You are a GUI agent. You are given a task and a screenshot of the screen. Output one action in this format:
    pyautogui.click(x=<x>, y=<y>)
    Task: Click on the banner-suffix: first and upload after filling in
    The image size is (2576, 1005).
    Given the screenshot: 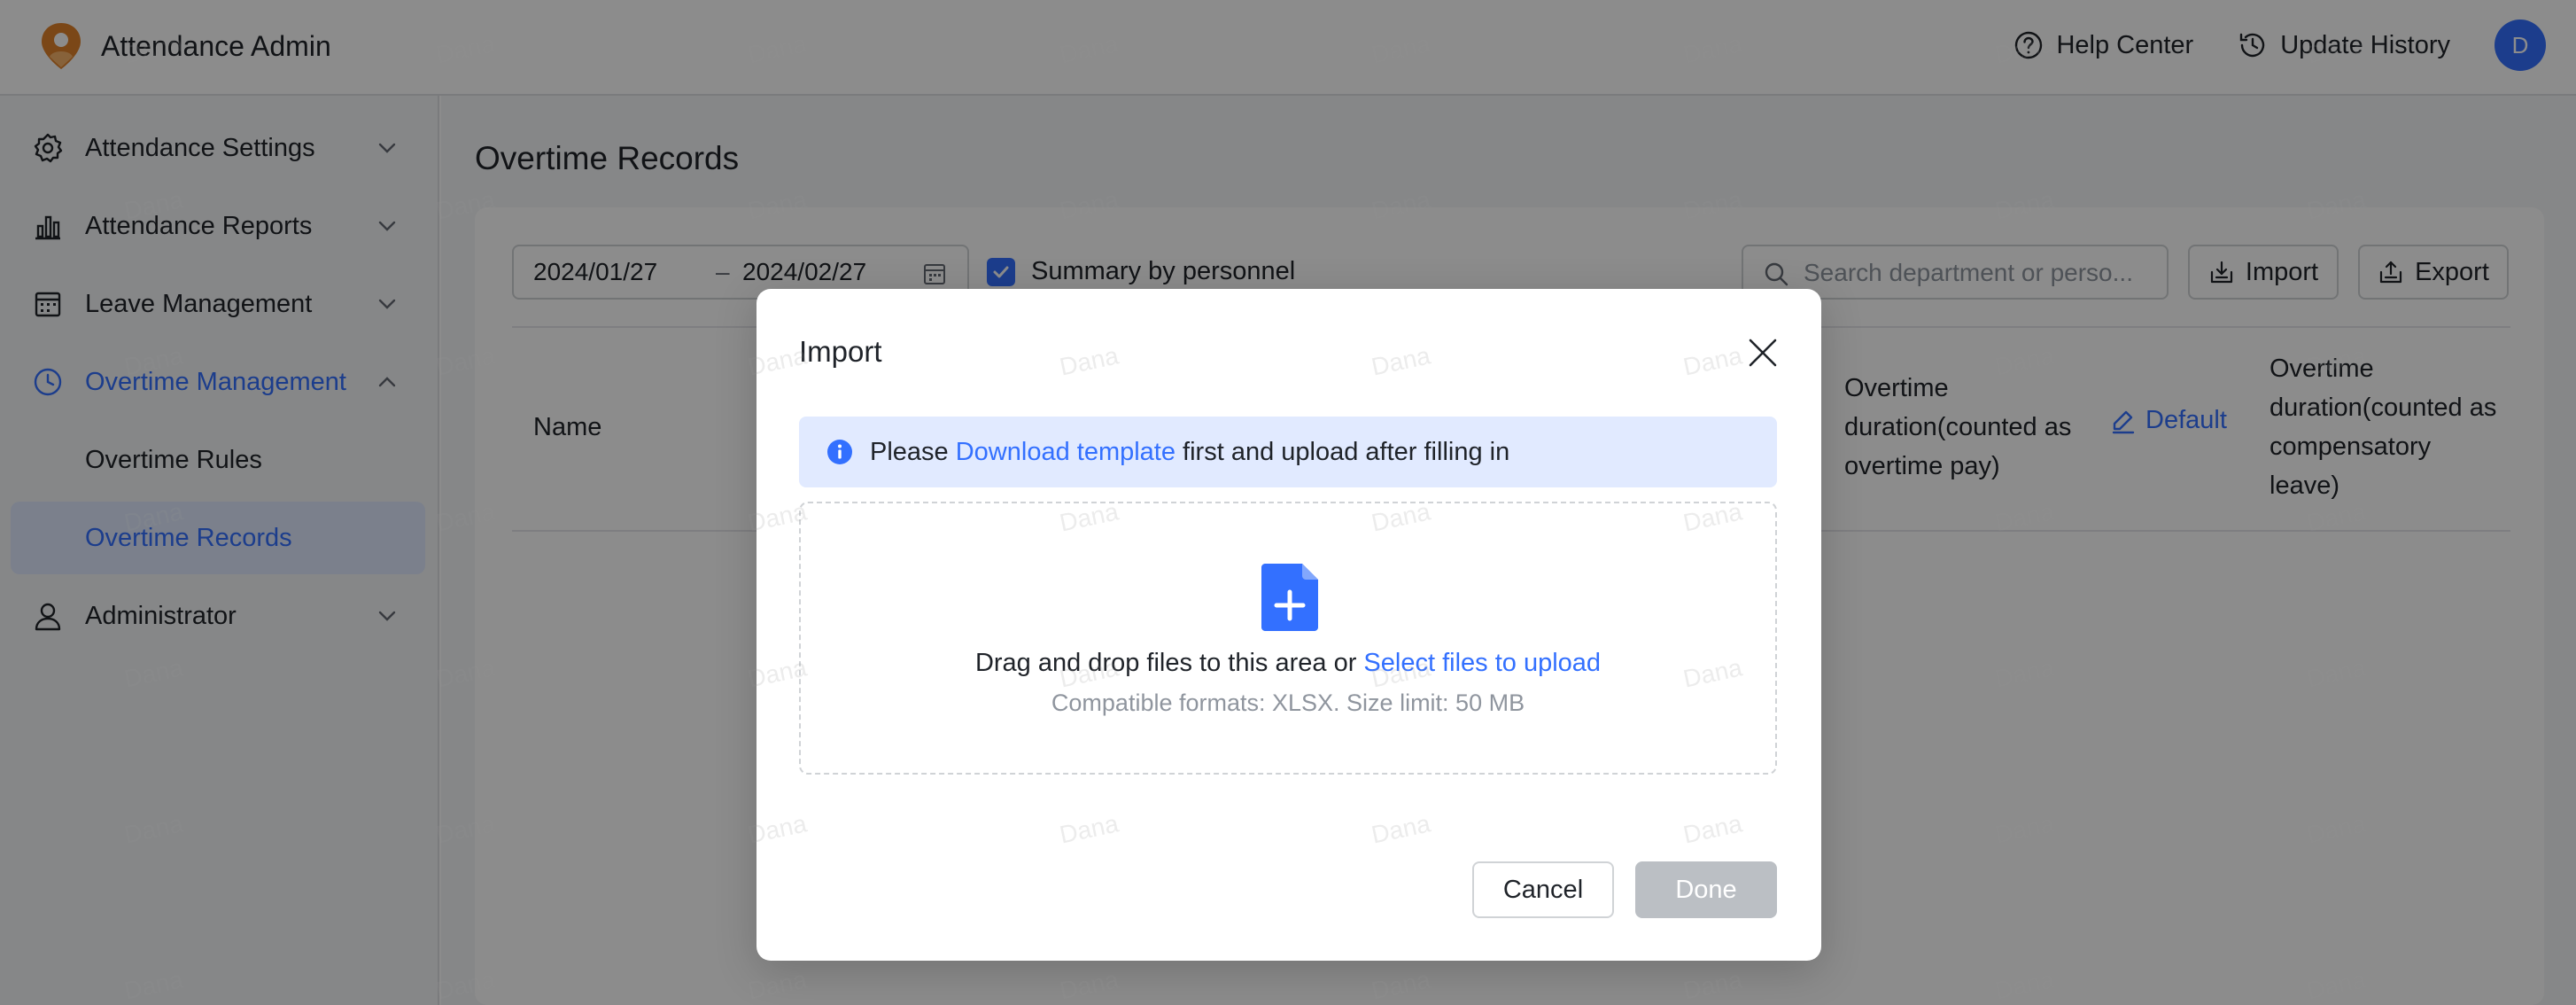 What is the action you would take?
    pyautogui.click(x=1342, y=452)
    